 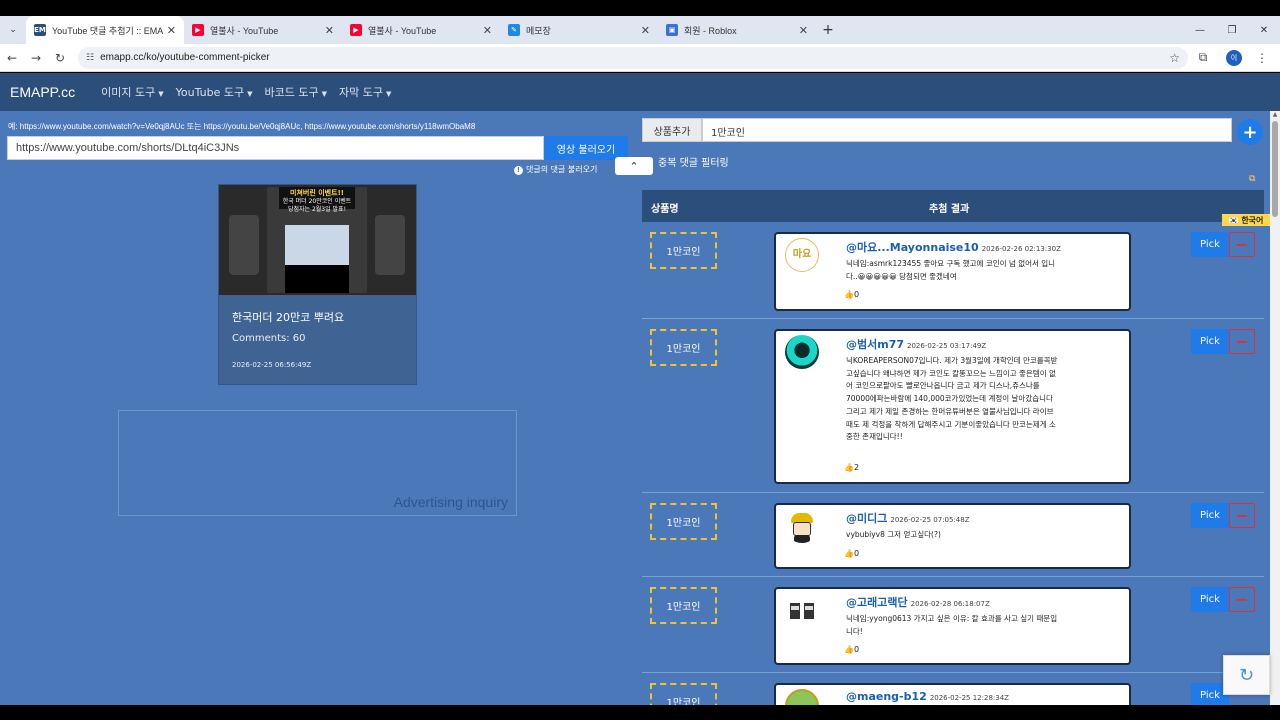 What do you see at coordinates (60, 58) in the screenshot?
I see `reload-icon: ↻` at bounding box center [60, 58].